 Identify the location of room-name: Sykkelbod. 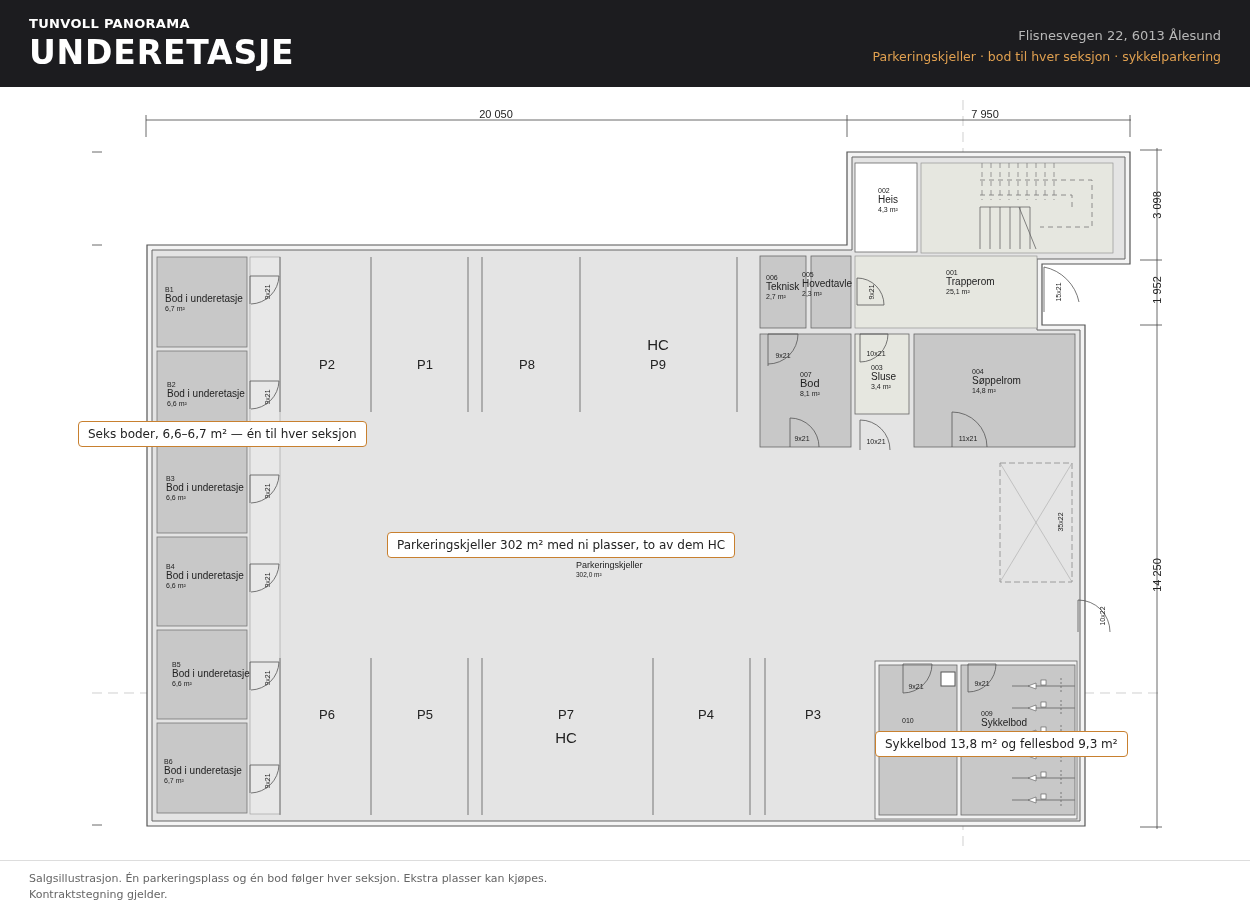
(1004, 722).